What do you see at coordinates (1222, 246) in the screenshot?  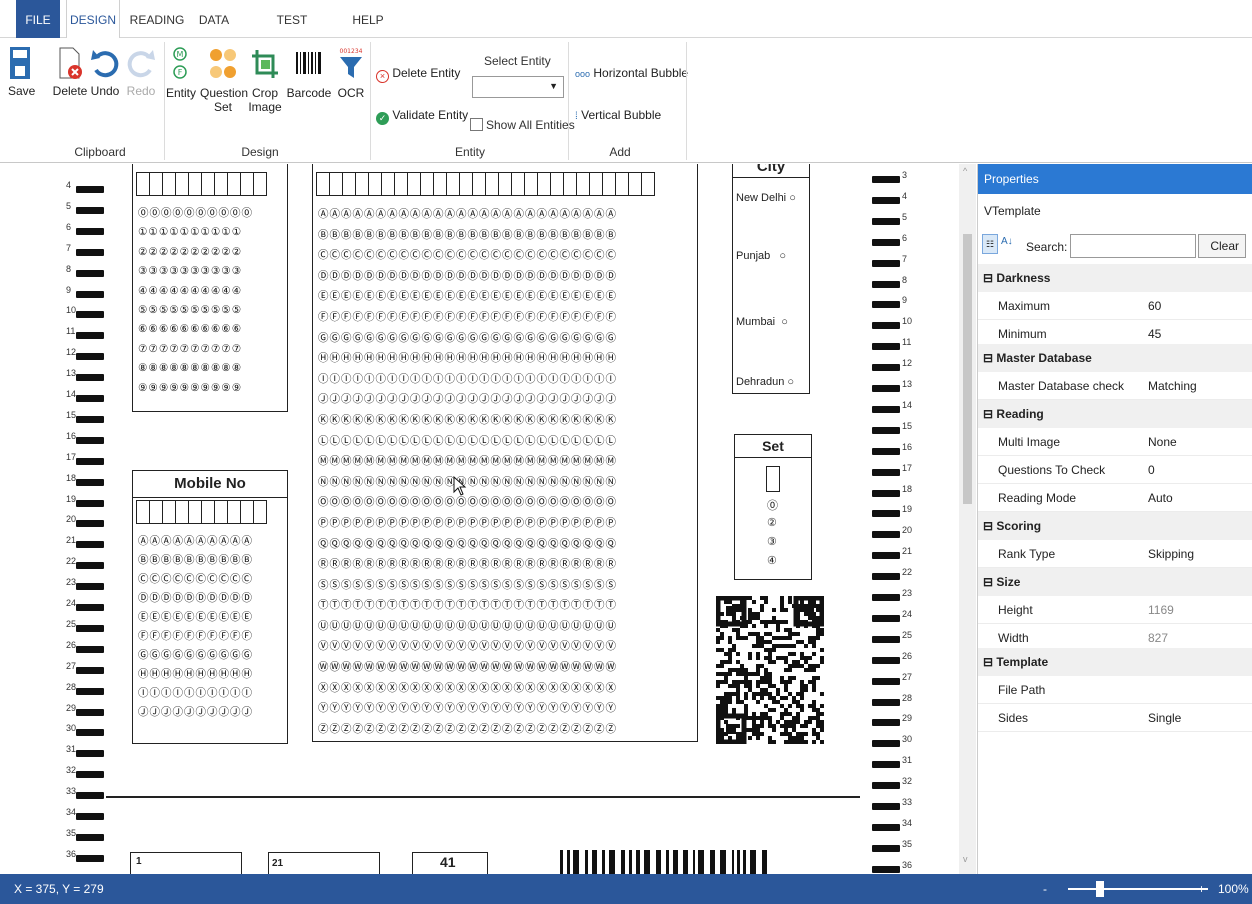 I see `clear-button: Clear` at bounding box center [1222, 246].